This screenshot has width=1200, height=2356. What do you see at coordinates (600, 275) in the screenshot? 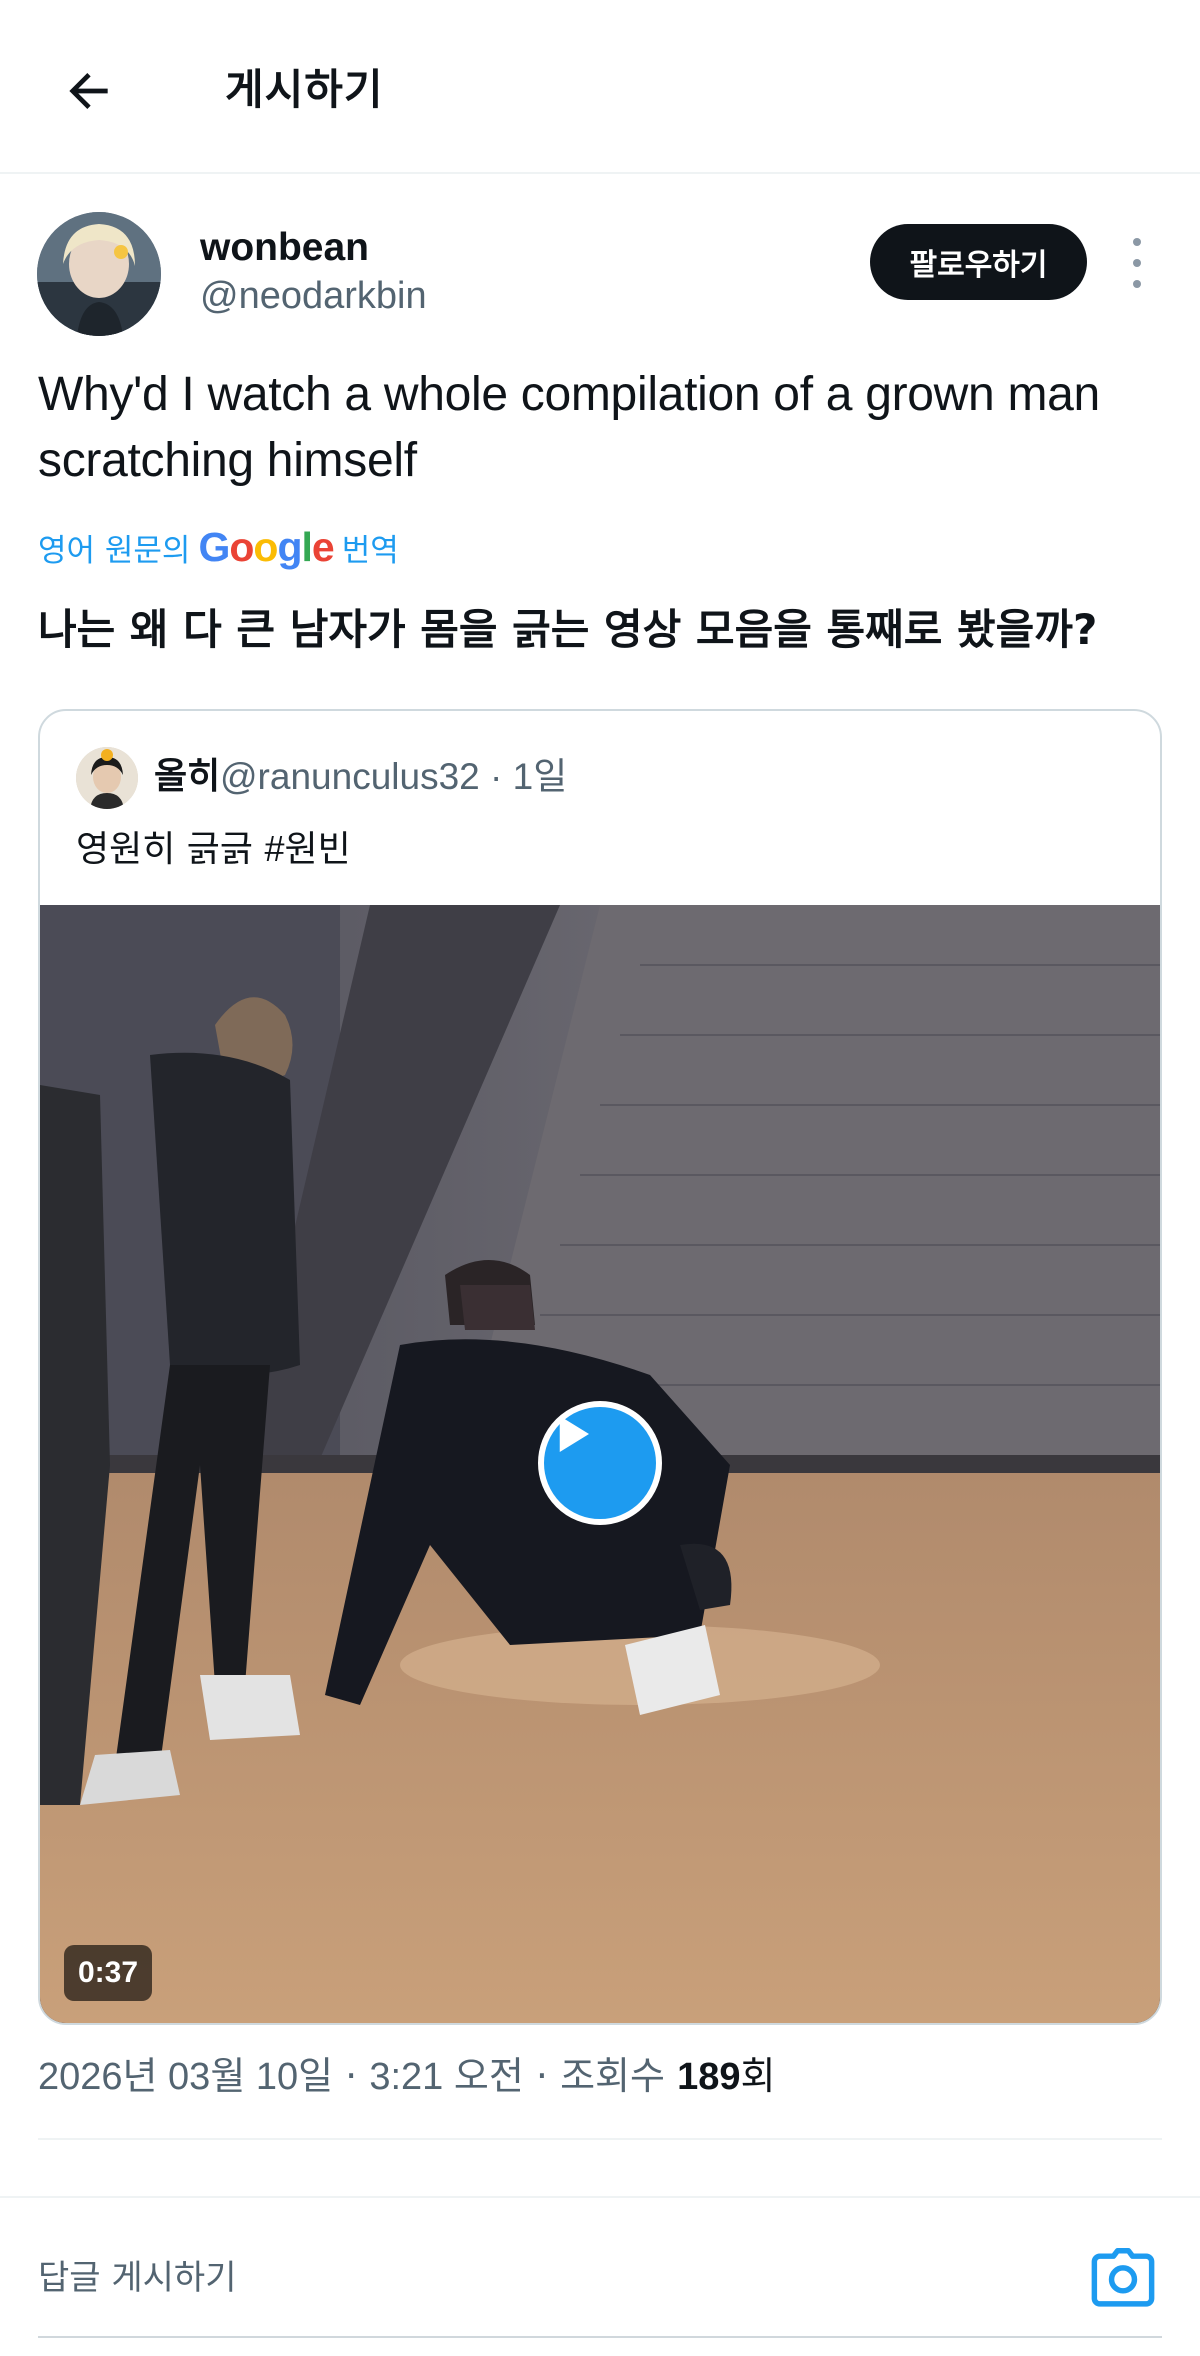
I see `tweet-author-row: wonbean @neodarkbin 팔로우하기` at bounding box center [600, 275].